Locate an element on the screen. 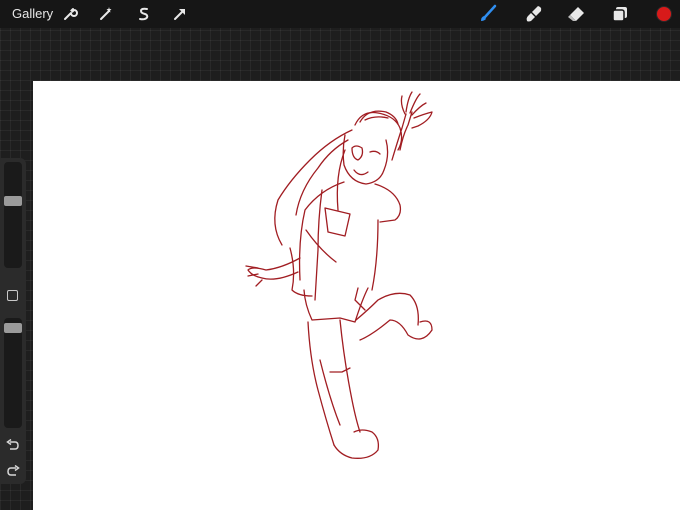 The image size is (680, 510). opacity-thumb is located at coordinates (13, 328).